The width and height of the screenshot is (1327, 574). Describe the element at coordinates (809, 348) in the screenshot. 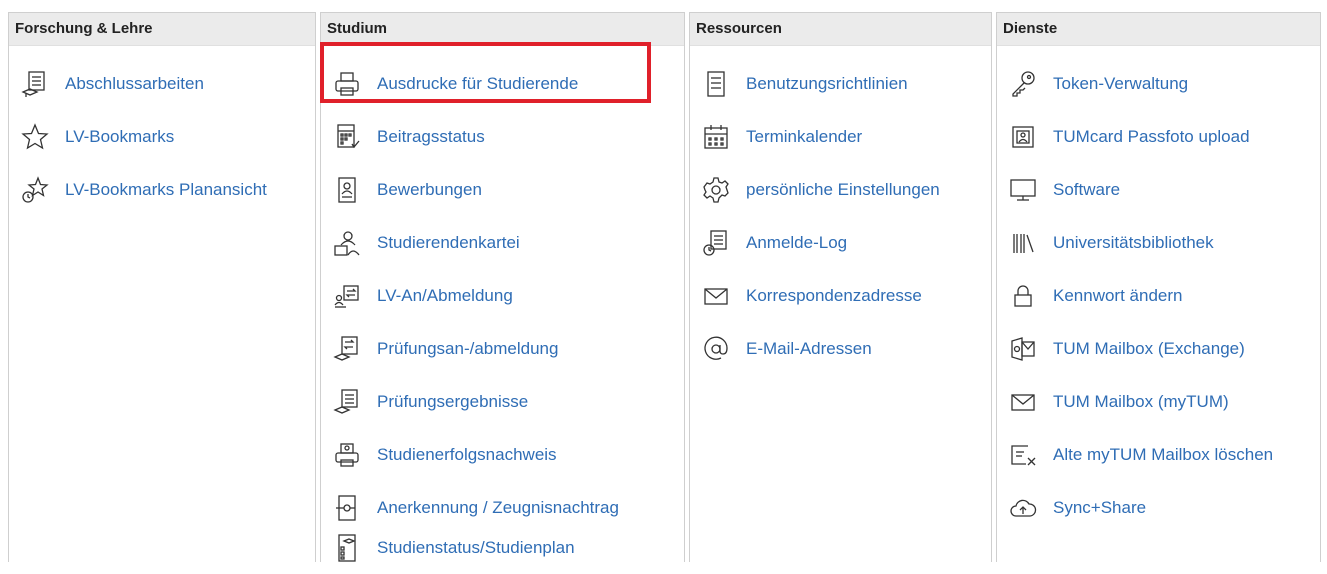

I see `menu-item-label: E-Mail-Adressen` at that location.